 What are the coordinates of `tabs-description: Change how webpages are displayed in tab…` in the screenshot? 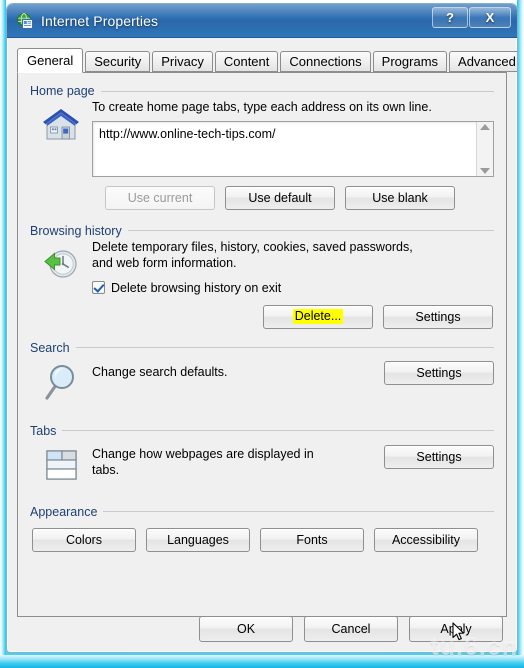 It's located at (203, 459).